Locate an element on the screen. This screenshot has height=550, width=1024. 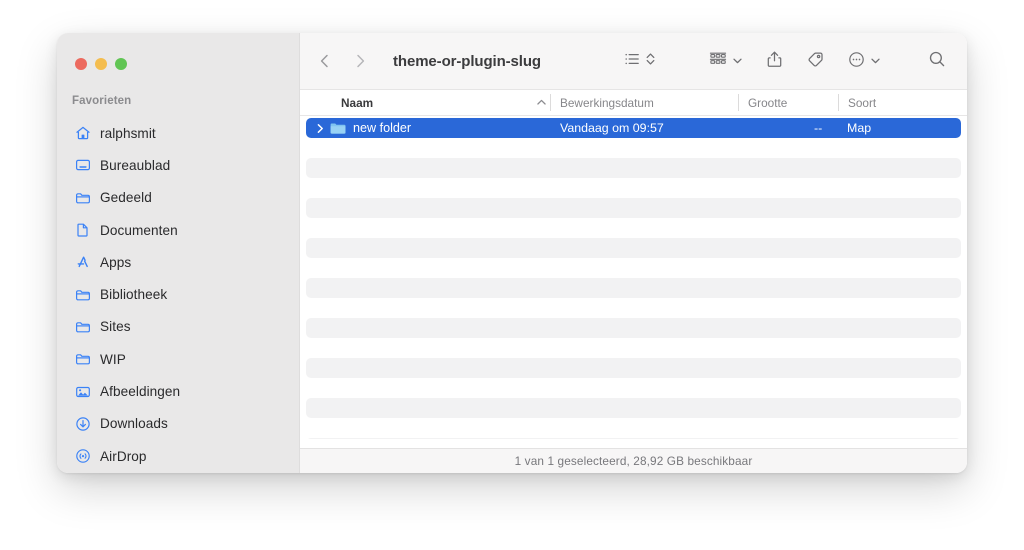
download-icon is located at coordinates (82, 423).